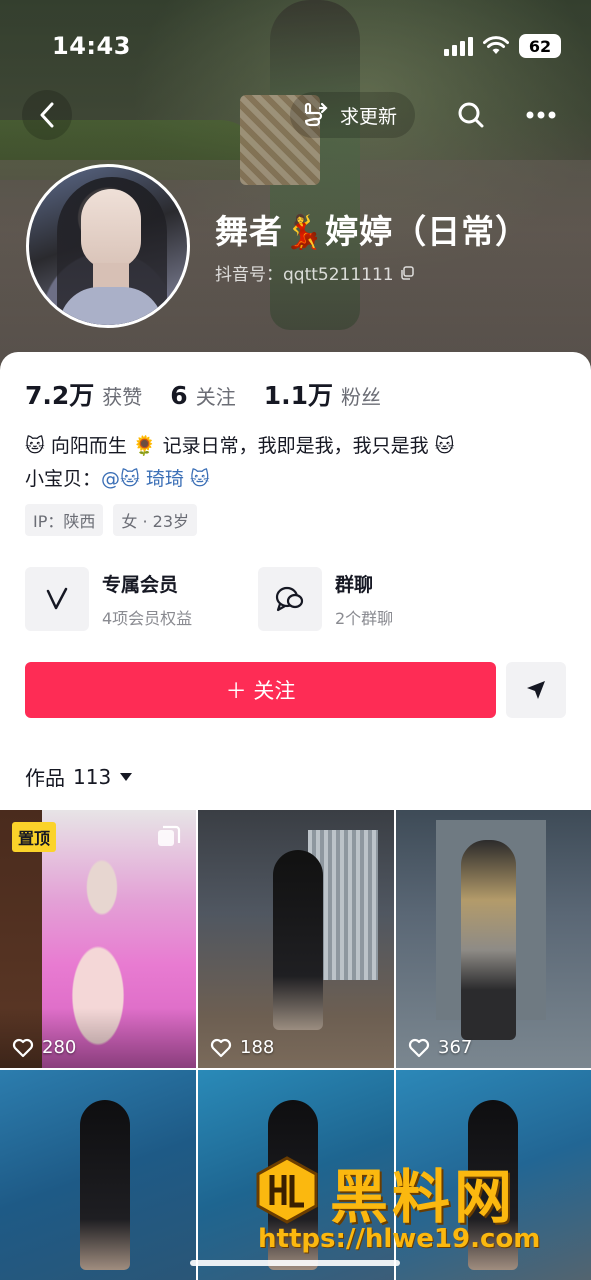  What do you see at coordinates (34, 837) in the screenshot?
I see `pinned-badge: 置顶` at bounding box center [34, 837].